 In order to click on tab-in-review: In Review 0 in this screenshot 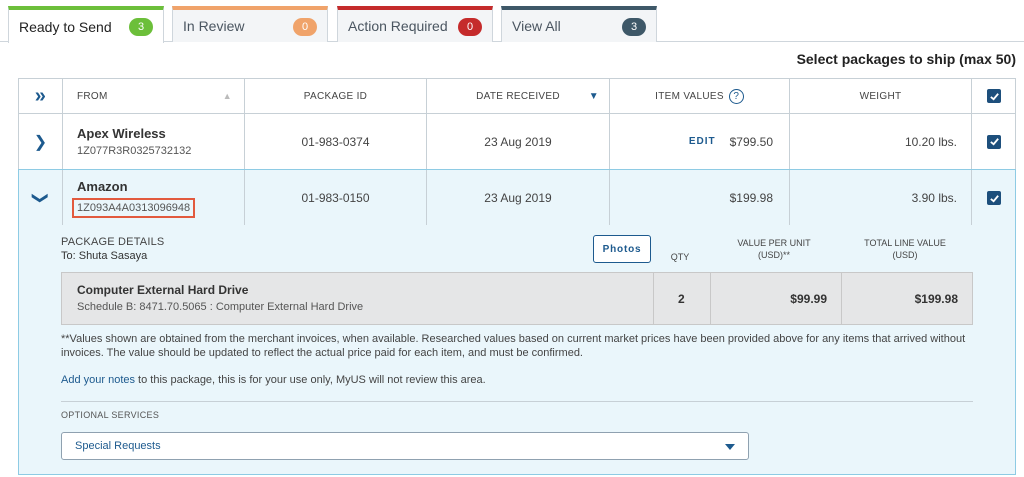, I will do `click(250, 24)`.